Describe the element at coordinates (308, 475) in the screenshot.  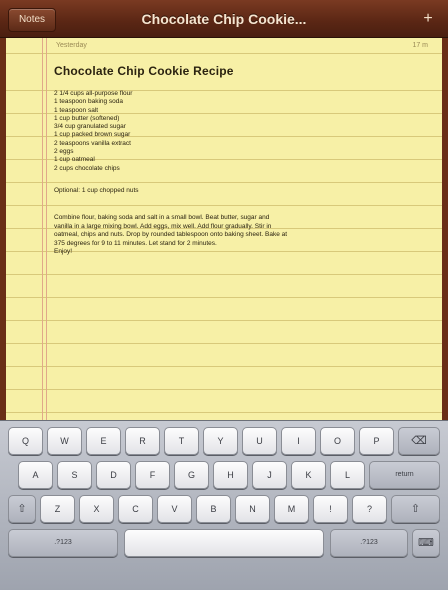
I see `key-k: K` at that location.